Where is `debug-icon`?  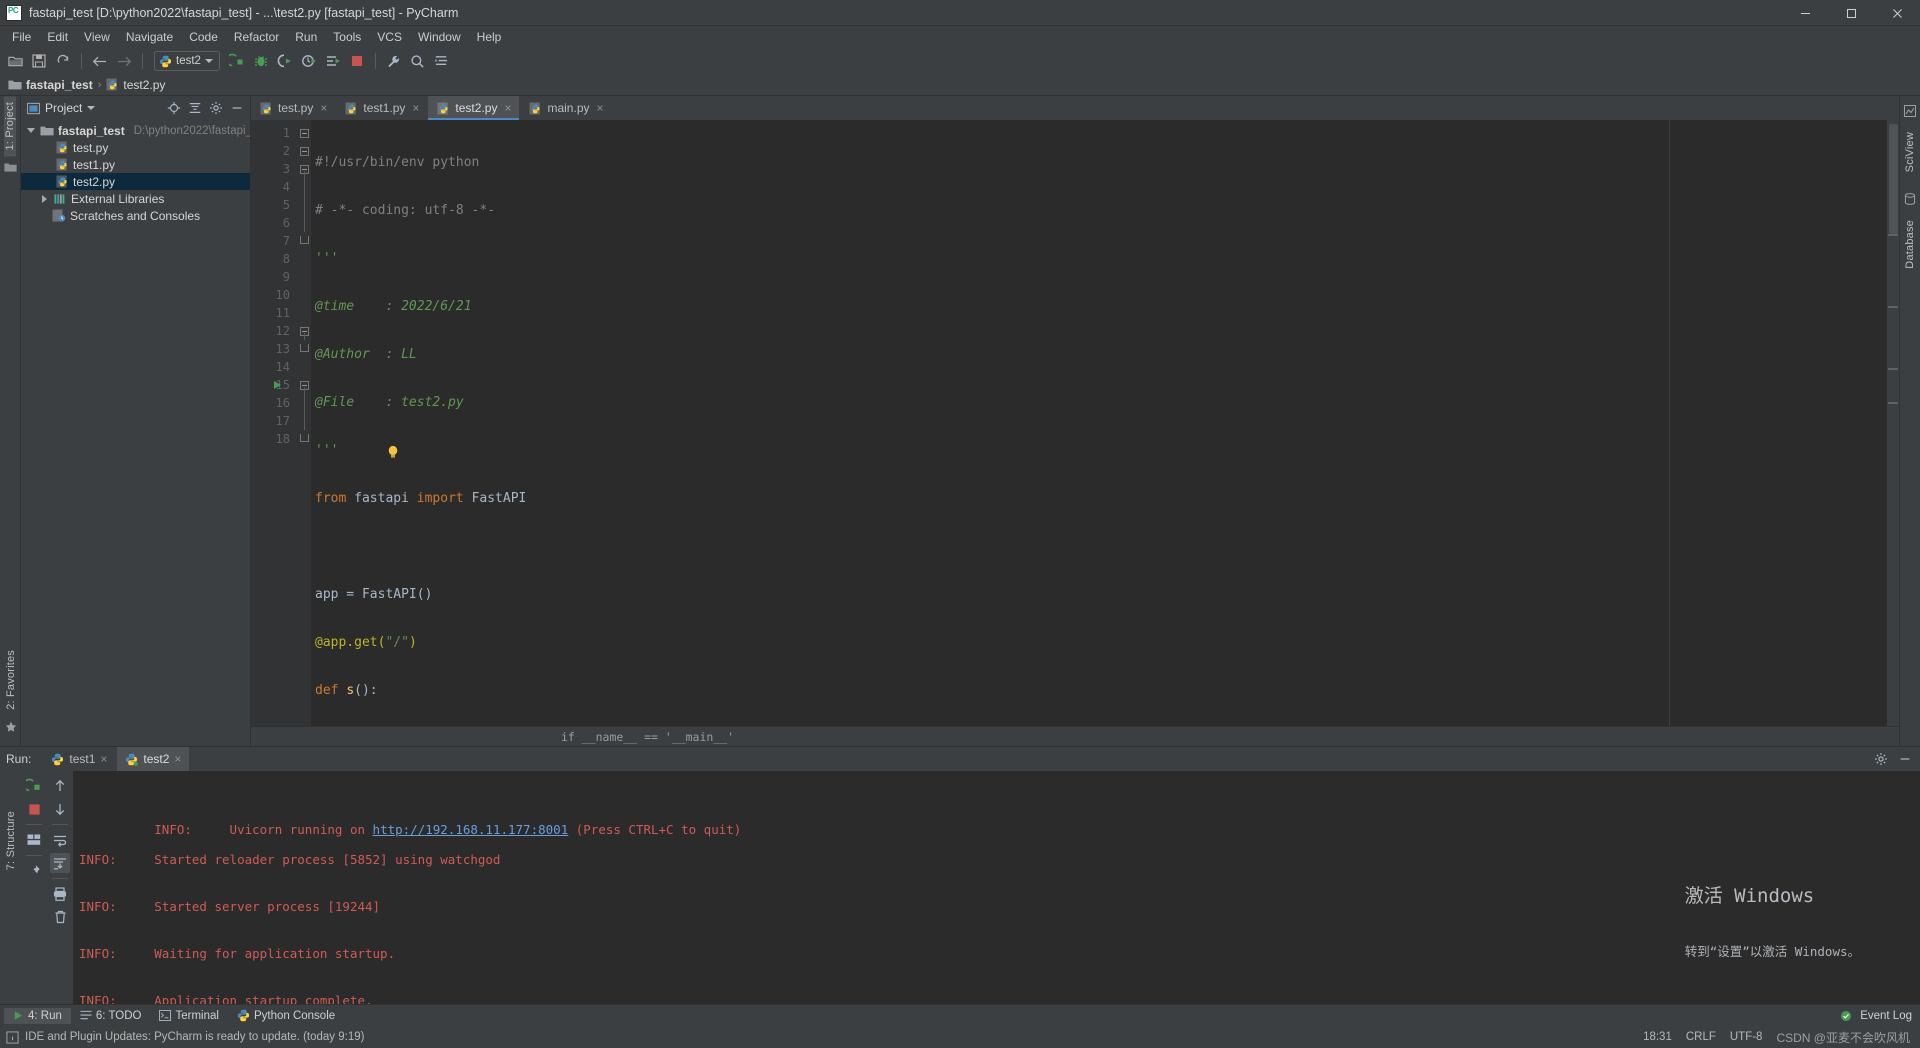 debug-icon is located at coordinates (261, 61).